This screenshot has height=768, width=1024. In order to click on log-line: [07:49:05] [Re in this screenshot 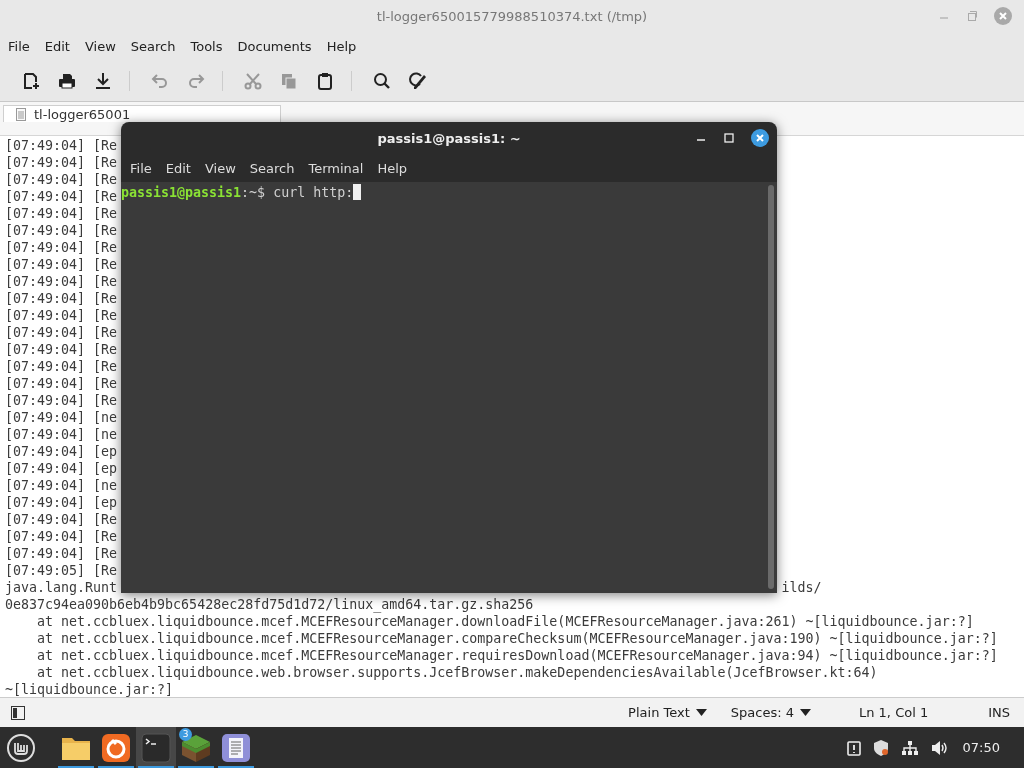, I will do `click(61, 570)`.